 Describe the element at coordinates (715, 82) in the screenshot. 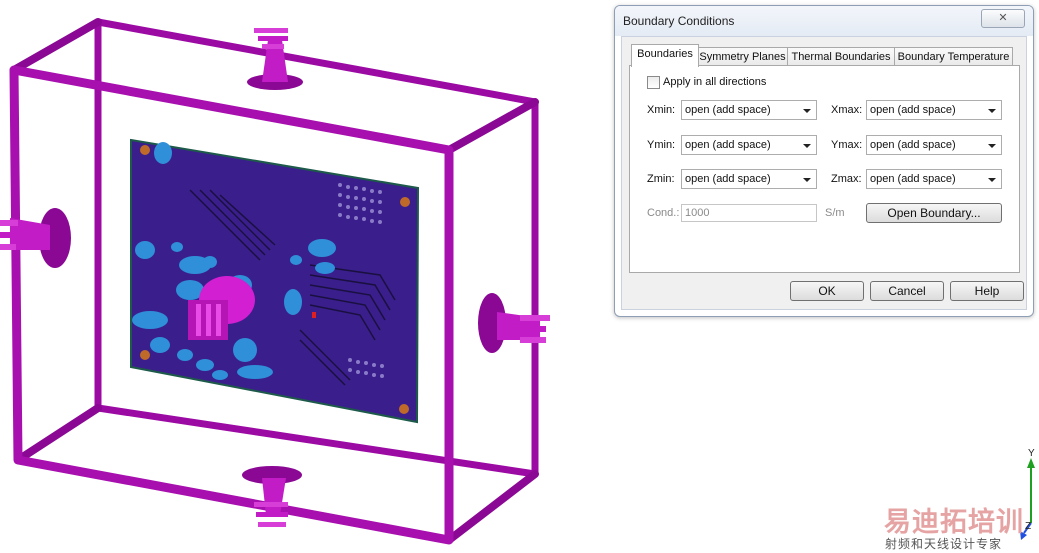

I see `apply-all-label: Apply in all directions` at that location.